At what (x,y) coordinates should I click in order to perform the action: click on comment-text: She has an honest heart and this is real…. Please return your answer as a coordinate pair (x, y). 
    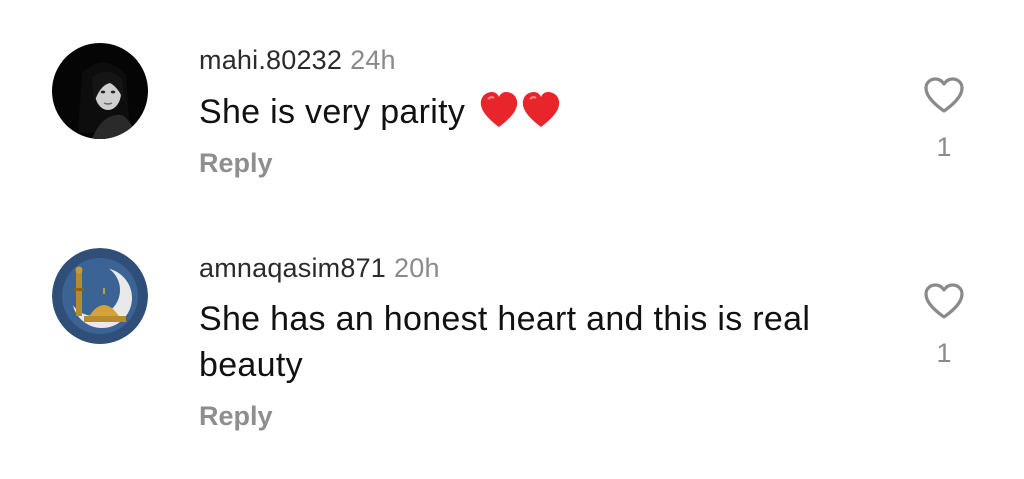
    Looking at the image, I should click on (505, 342).